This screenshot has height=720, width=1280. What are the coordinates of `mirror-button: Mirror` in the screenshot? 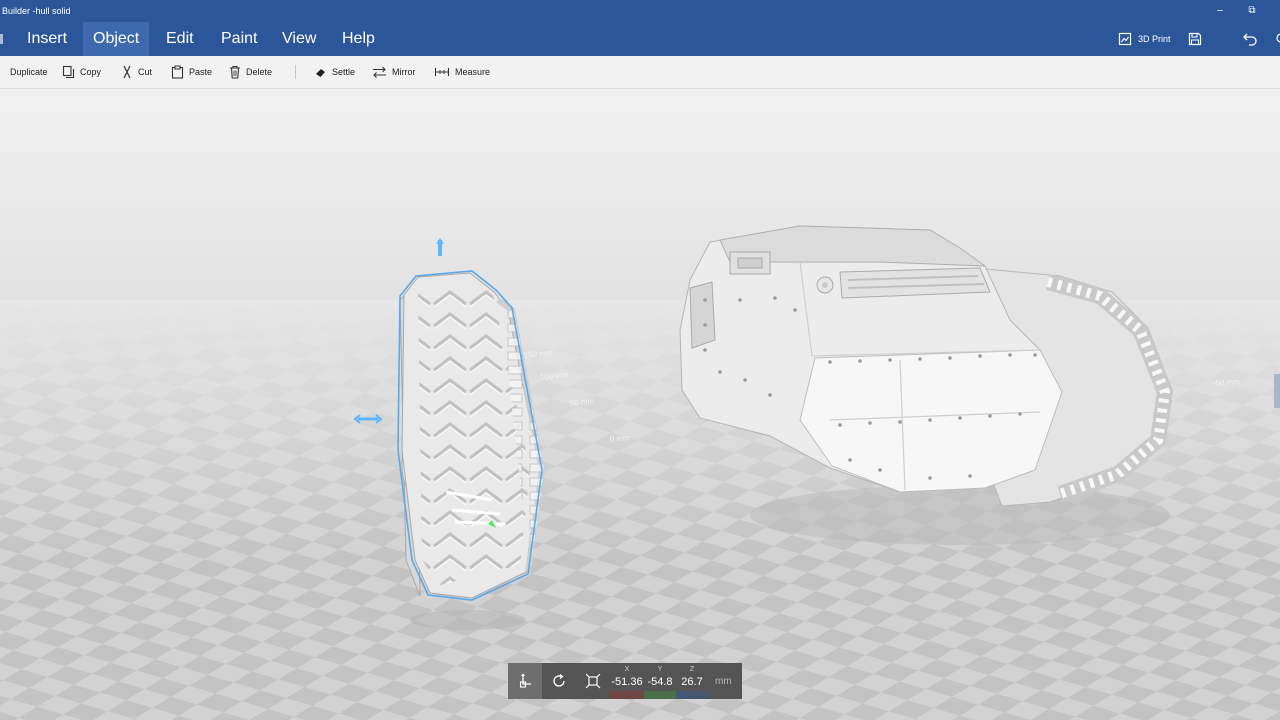 It's located at (394, 72).